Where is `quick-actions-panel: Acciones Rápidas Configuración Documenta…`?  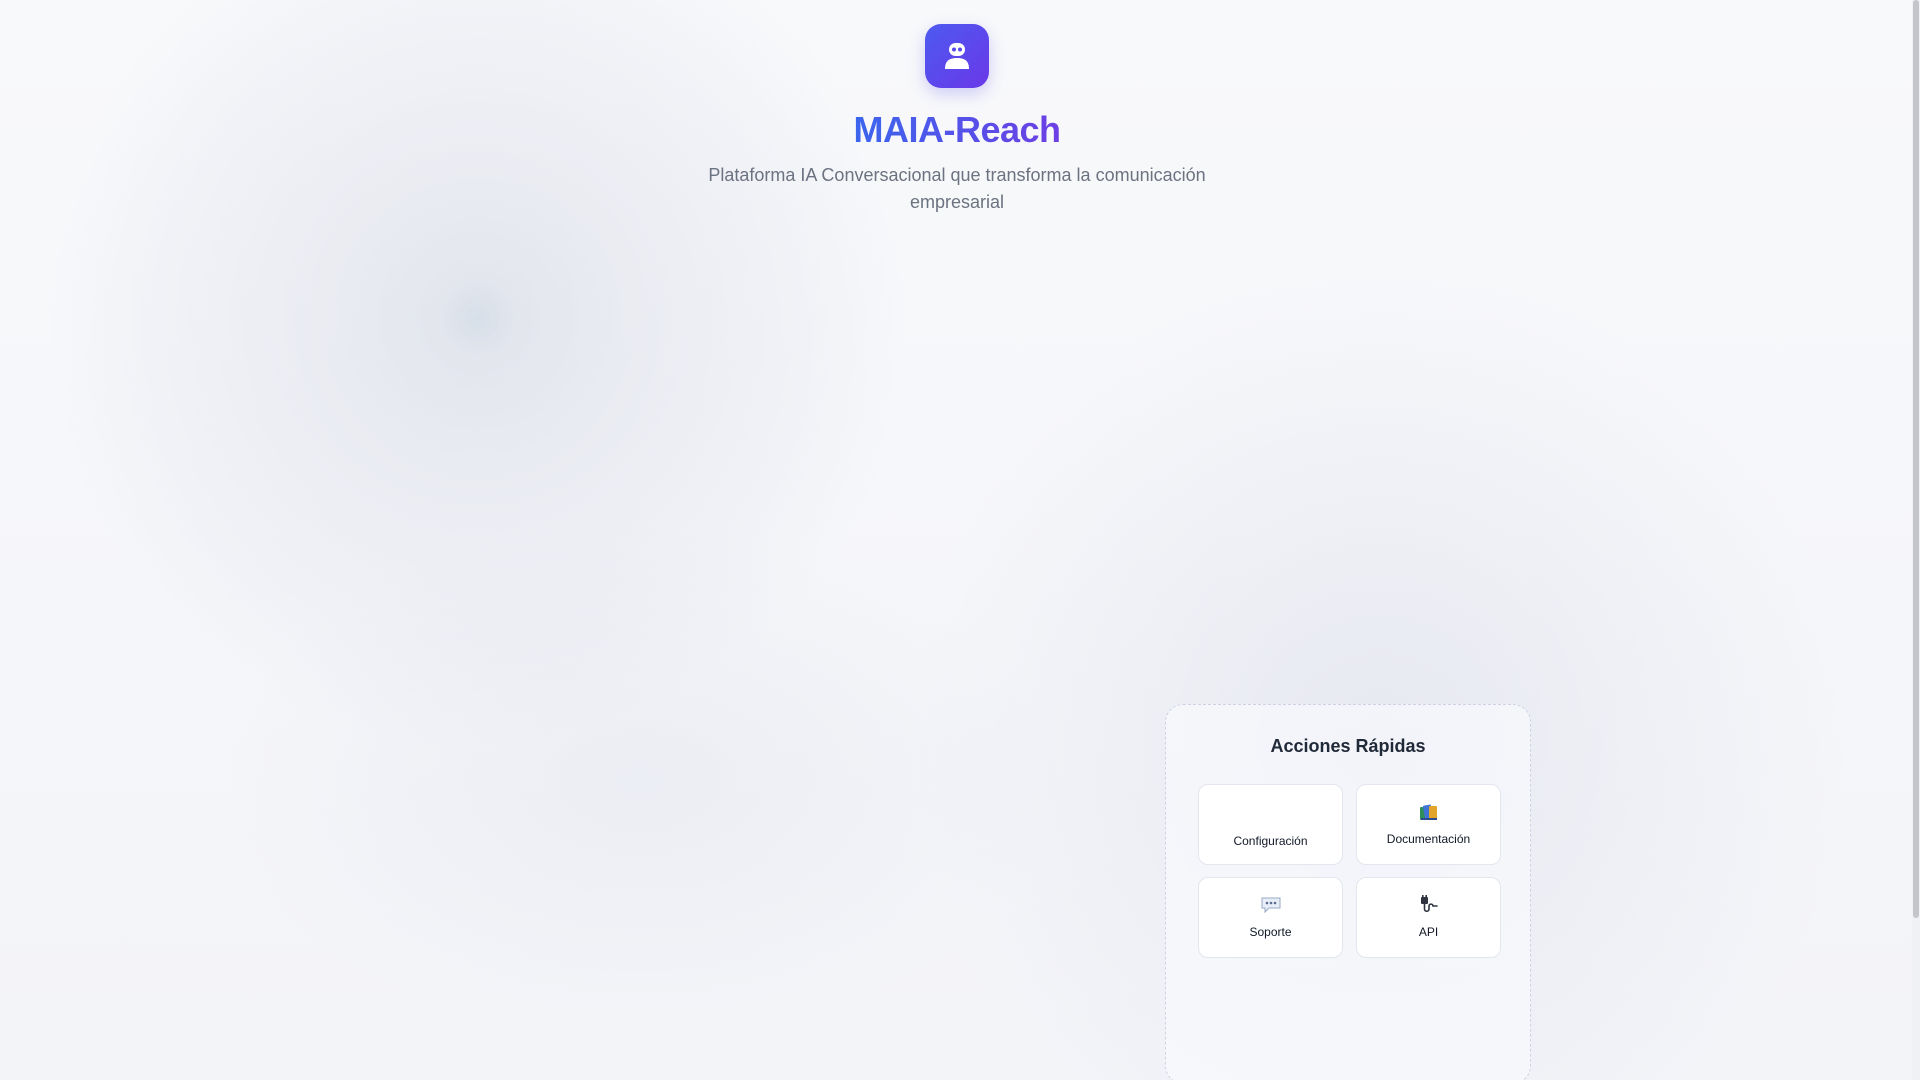
quick-actions-panel: Acciones Rápidas Configuración Documenta… is located at coordinates (1348, 892).